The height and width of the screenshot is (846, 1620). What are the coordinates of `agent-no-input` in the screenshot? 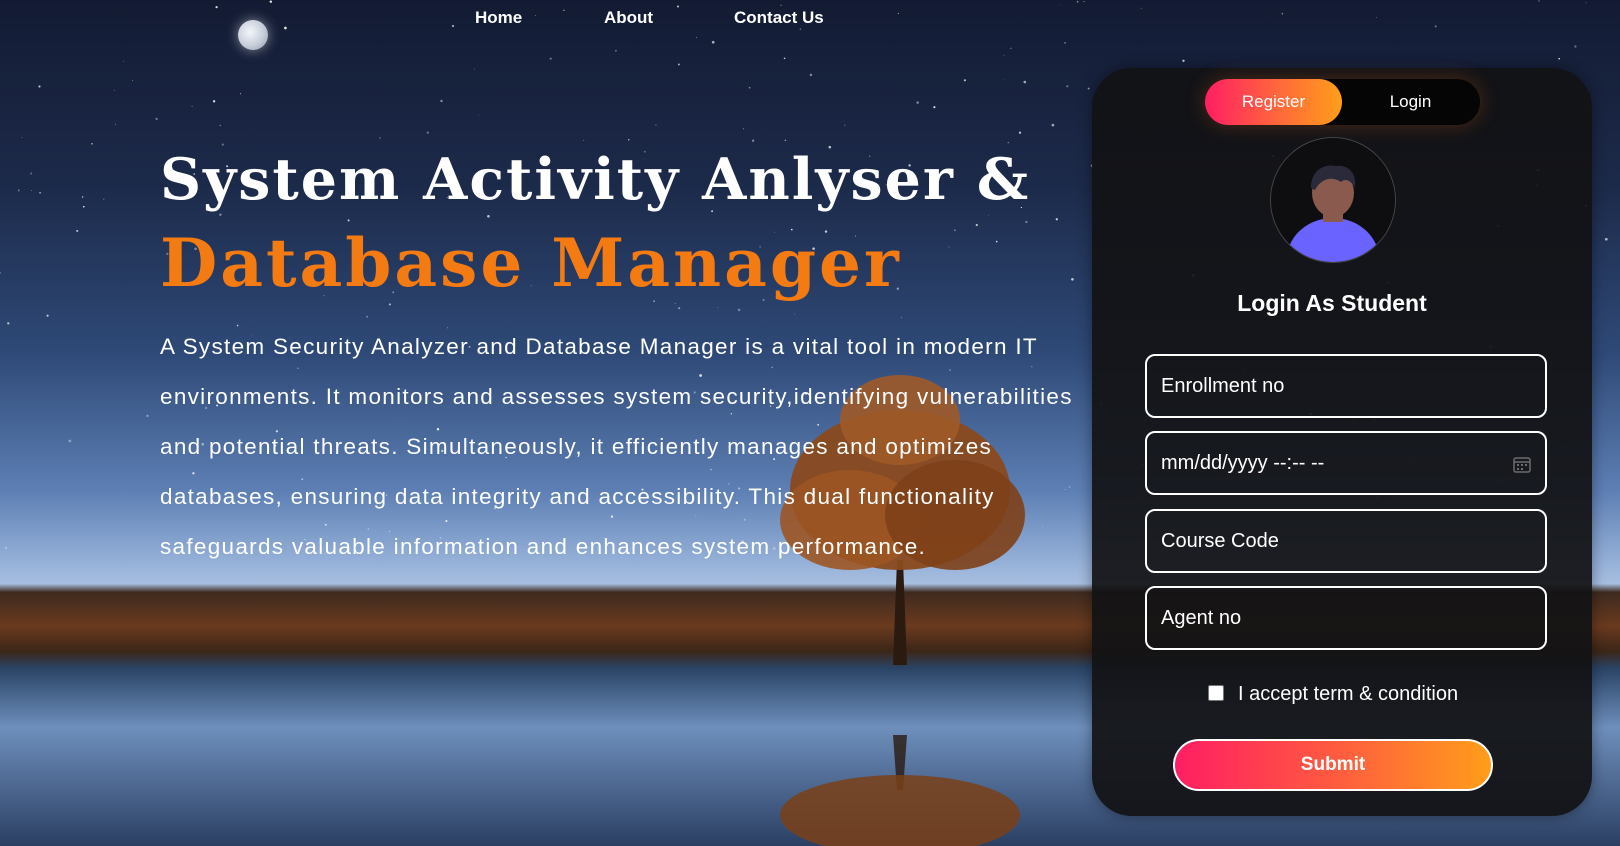 It's located at (1346, 618).